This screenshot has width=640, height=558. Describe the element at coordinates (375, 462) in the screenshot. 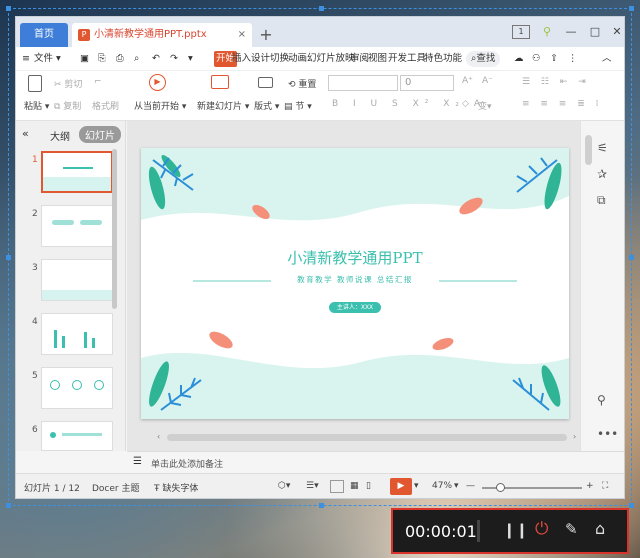

I see `notes-bar: ☰ 单击此处添加备注` at that location.